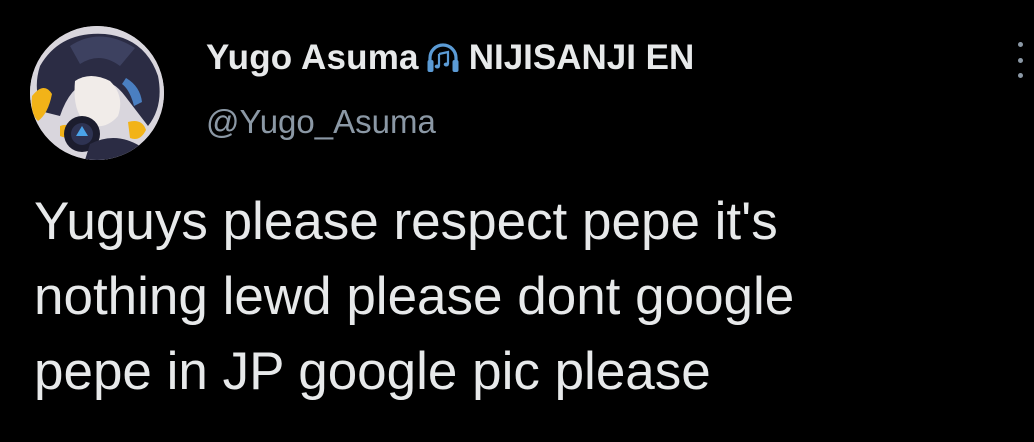 The width and height of the screenshot is (1034, 442). What do you see at coordinates (372, 371) in the screenshot?
I see `tweet-text-line: pepe in JP google pic please` at bounding box center [372, 371].